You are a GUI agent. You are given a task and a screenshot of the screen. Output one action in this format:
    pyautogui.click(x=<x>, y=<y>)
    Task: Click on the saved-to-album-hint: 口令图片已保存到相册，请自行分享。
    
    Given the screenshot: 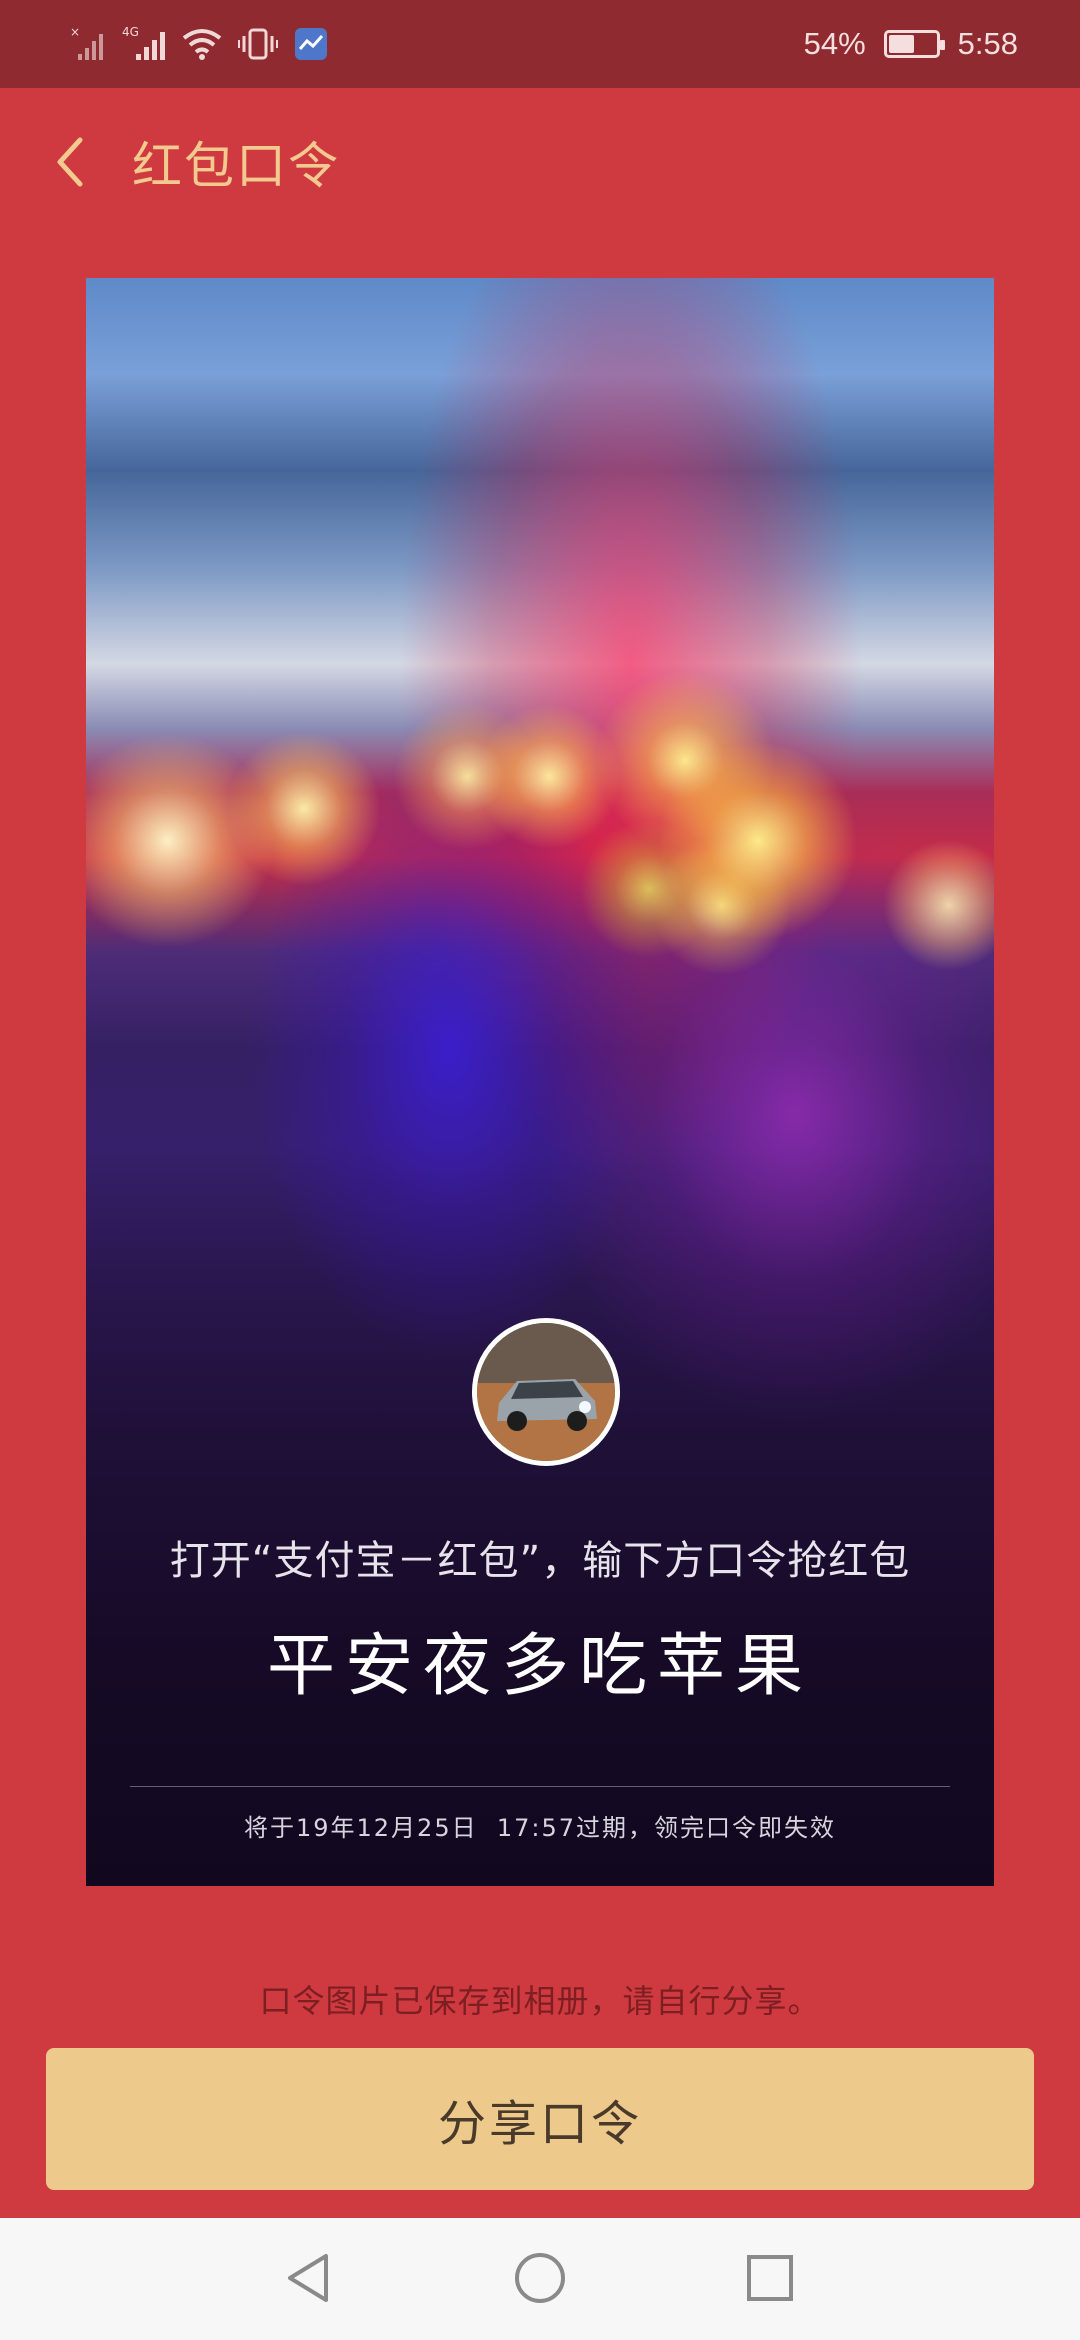 What is the action you would take?
    pyautogui.click(x=540, y=2001)
    